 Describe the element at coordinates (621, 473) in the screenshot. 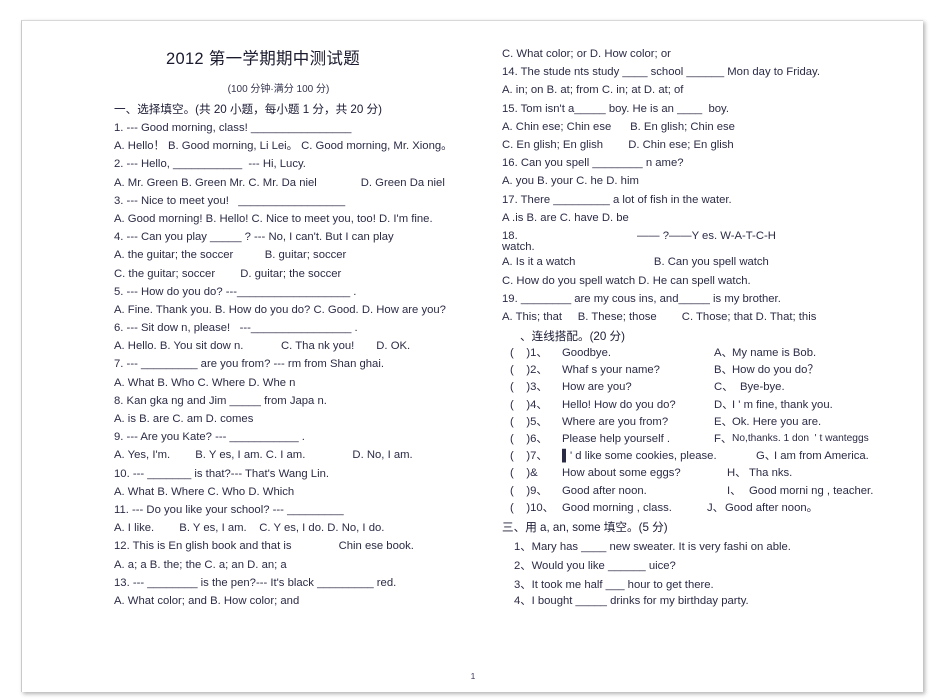

I see `match-prompt: How about some eggs?` at that location.